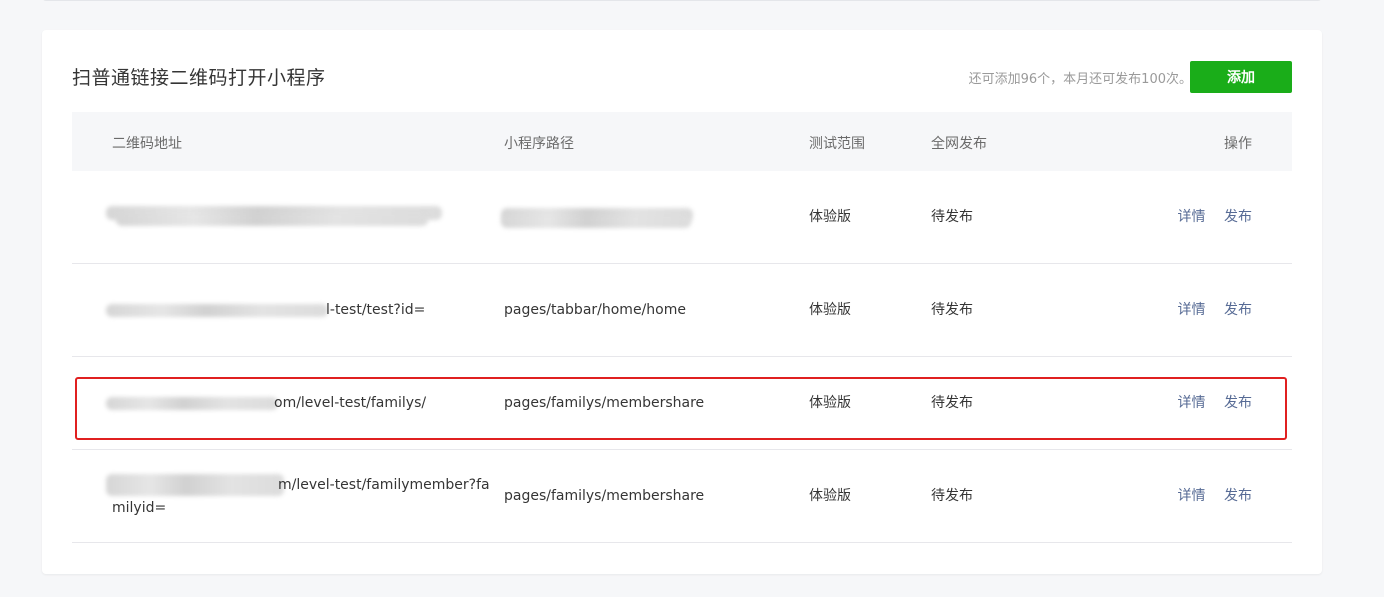  I want to click on header-qrcode-url: 二维码地址, so click(147, 144).